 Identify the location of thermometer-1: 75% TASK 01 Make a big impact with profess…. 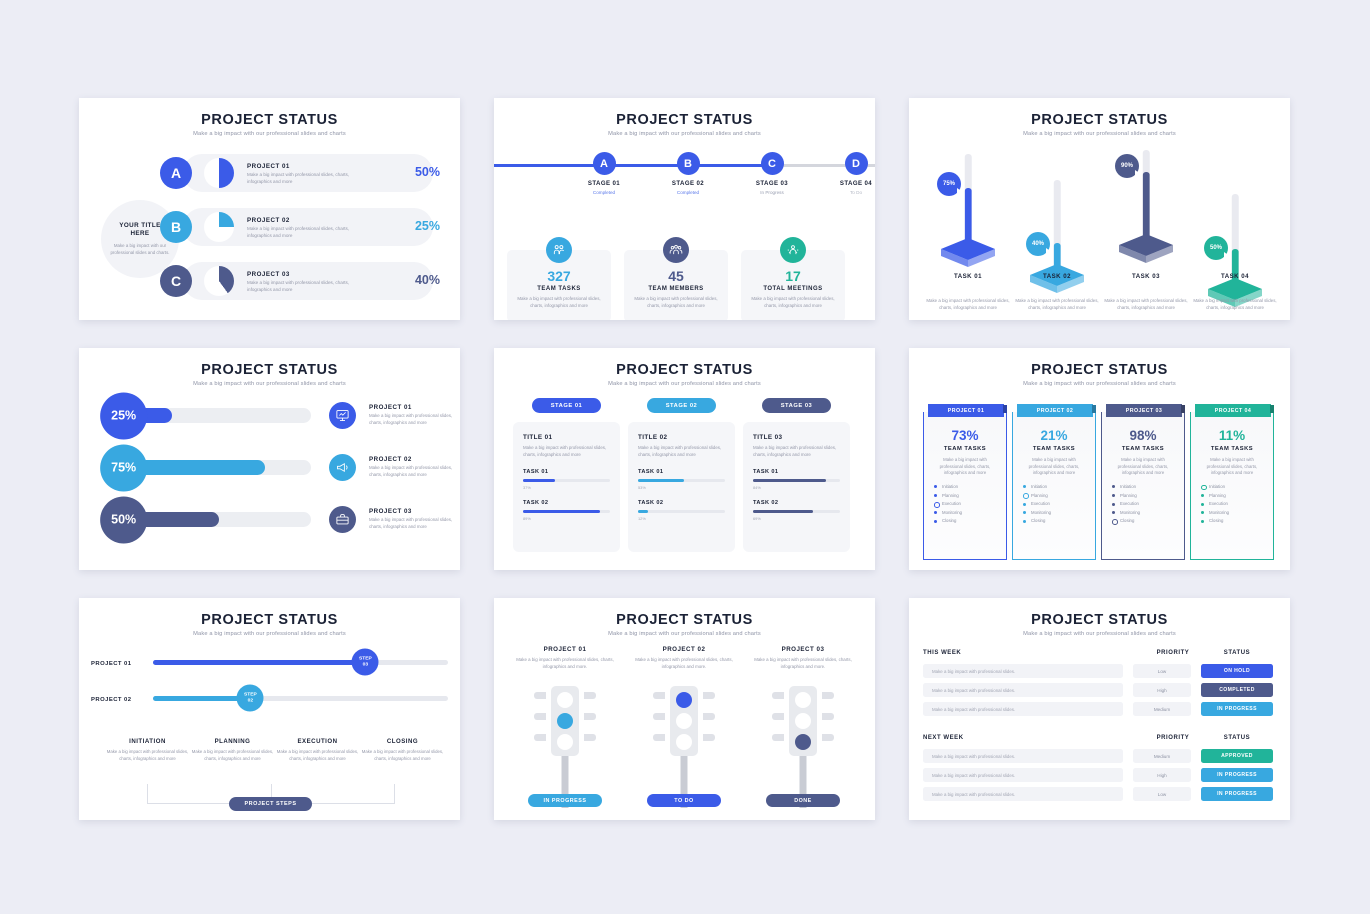
(968, 231).